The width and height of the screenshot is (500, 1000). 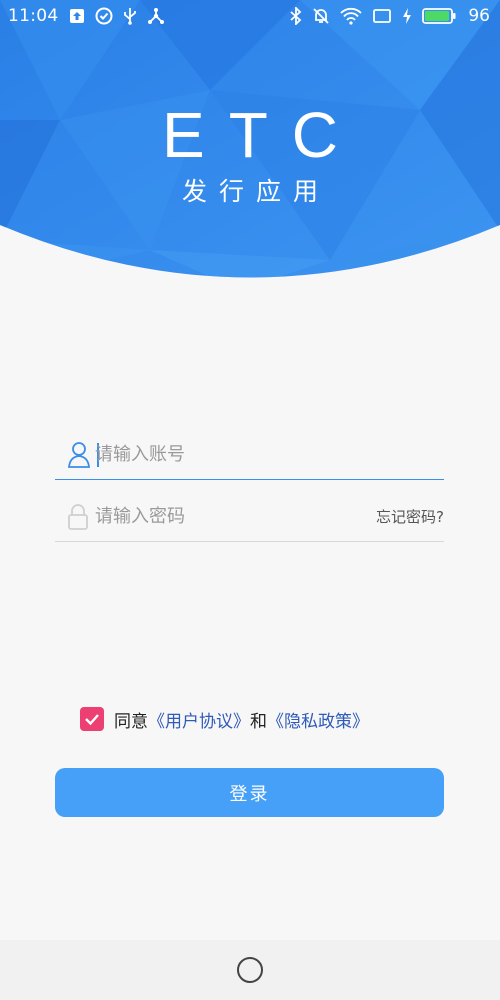 I want to click on share-icon, so click(x=156, y=16).